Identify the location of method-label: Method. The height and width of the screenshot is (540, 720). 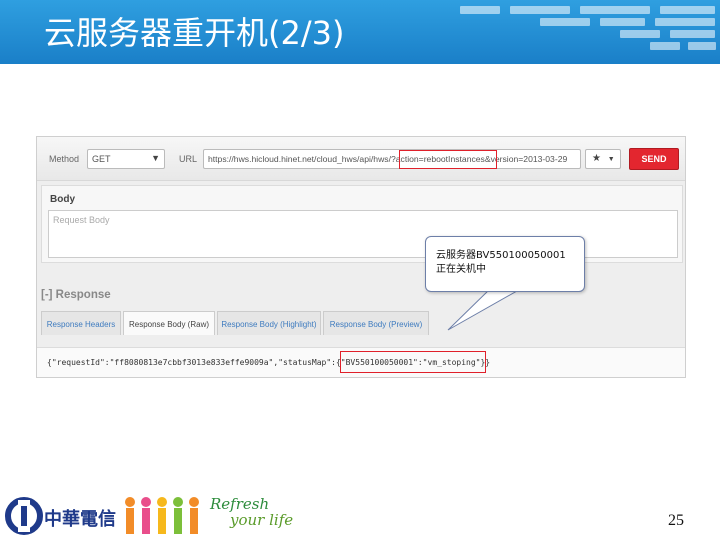
(64, 159).